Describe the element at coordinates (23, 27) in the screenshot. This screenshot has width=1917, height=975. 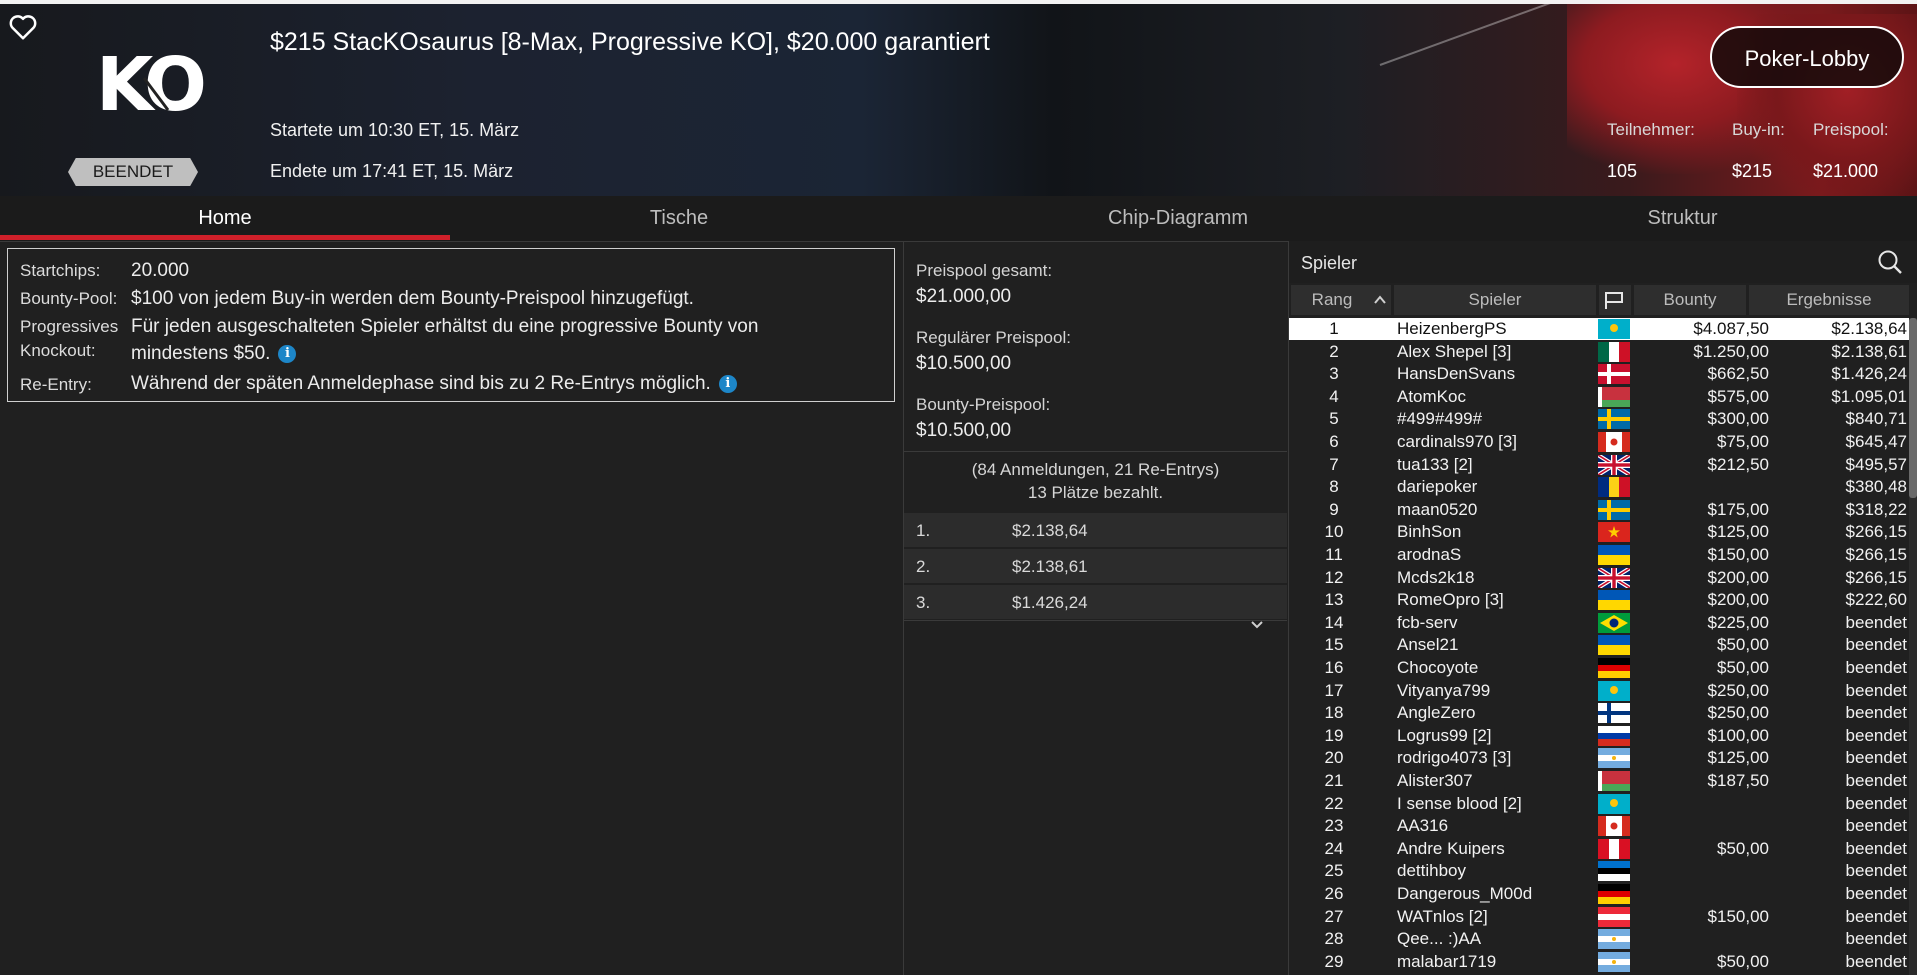
I see `favorite-heart-icon` at that location.